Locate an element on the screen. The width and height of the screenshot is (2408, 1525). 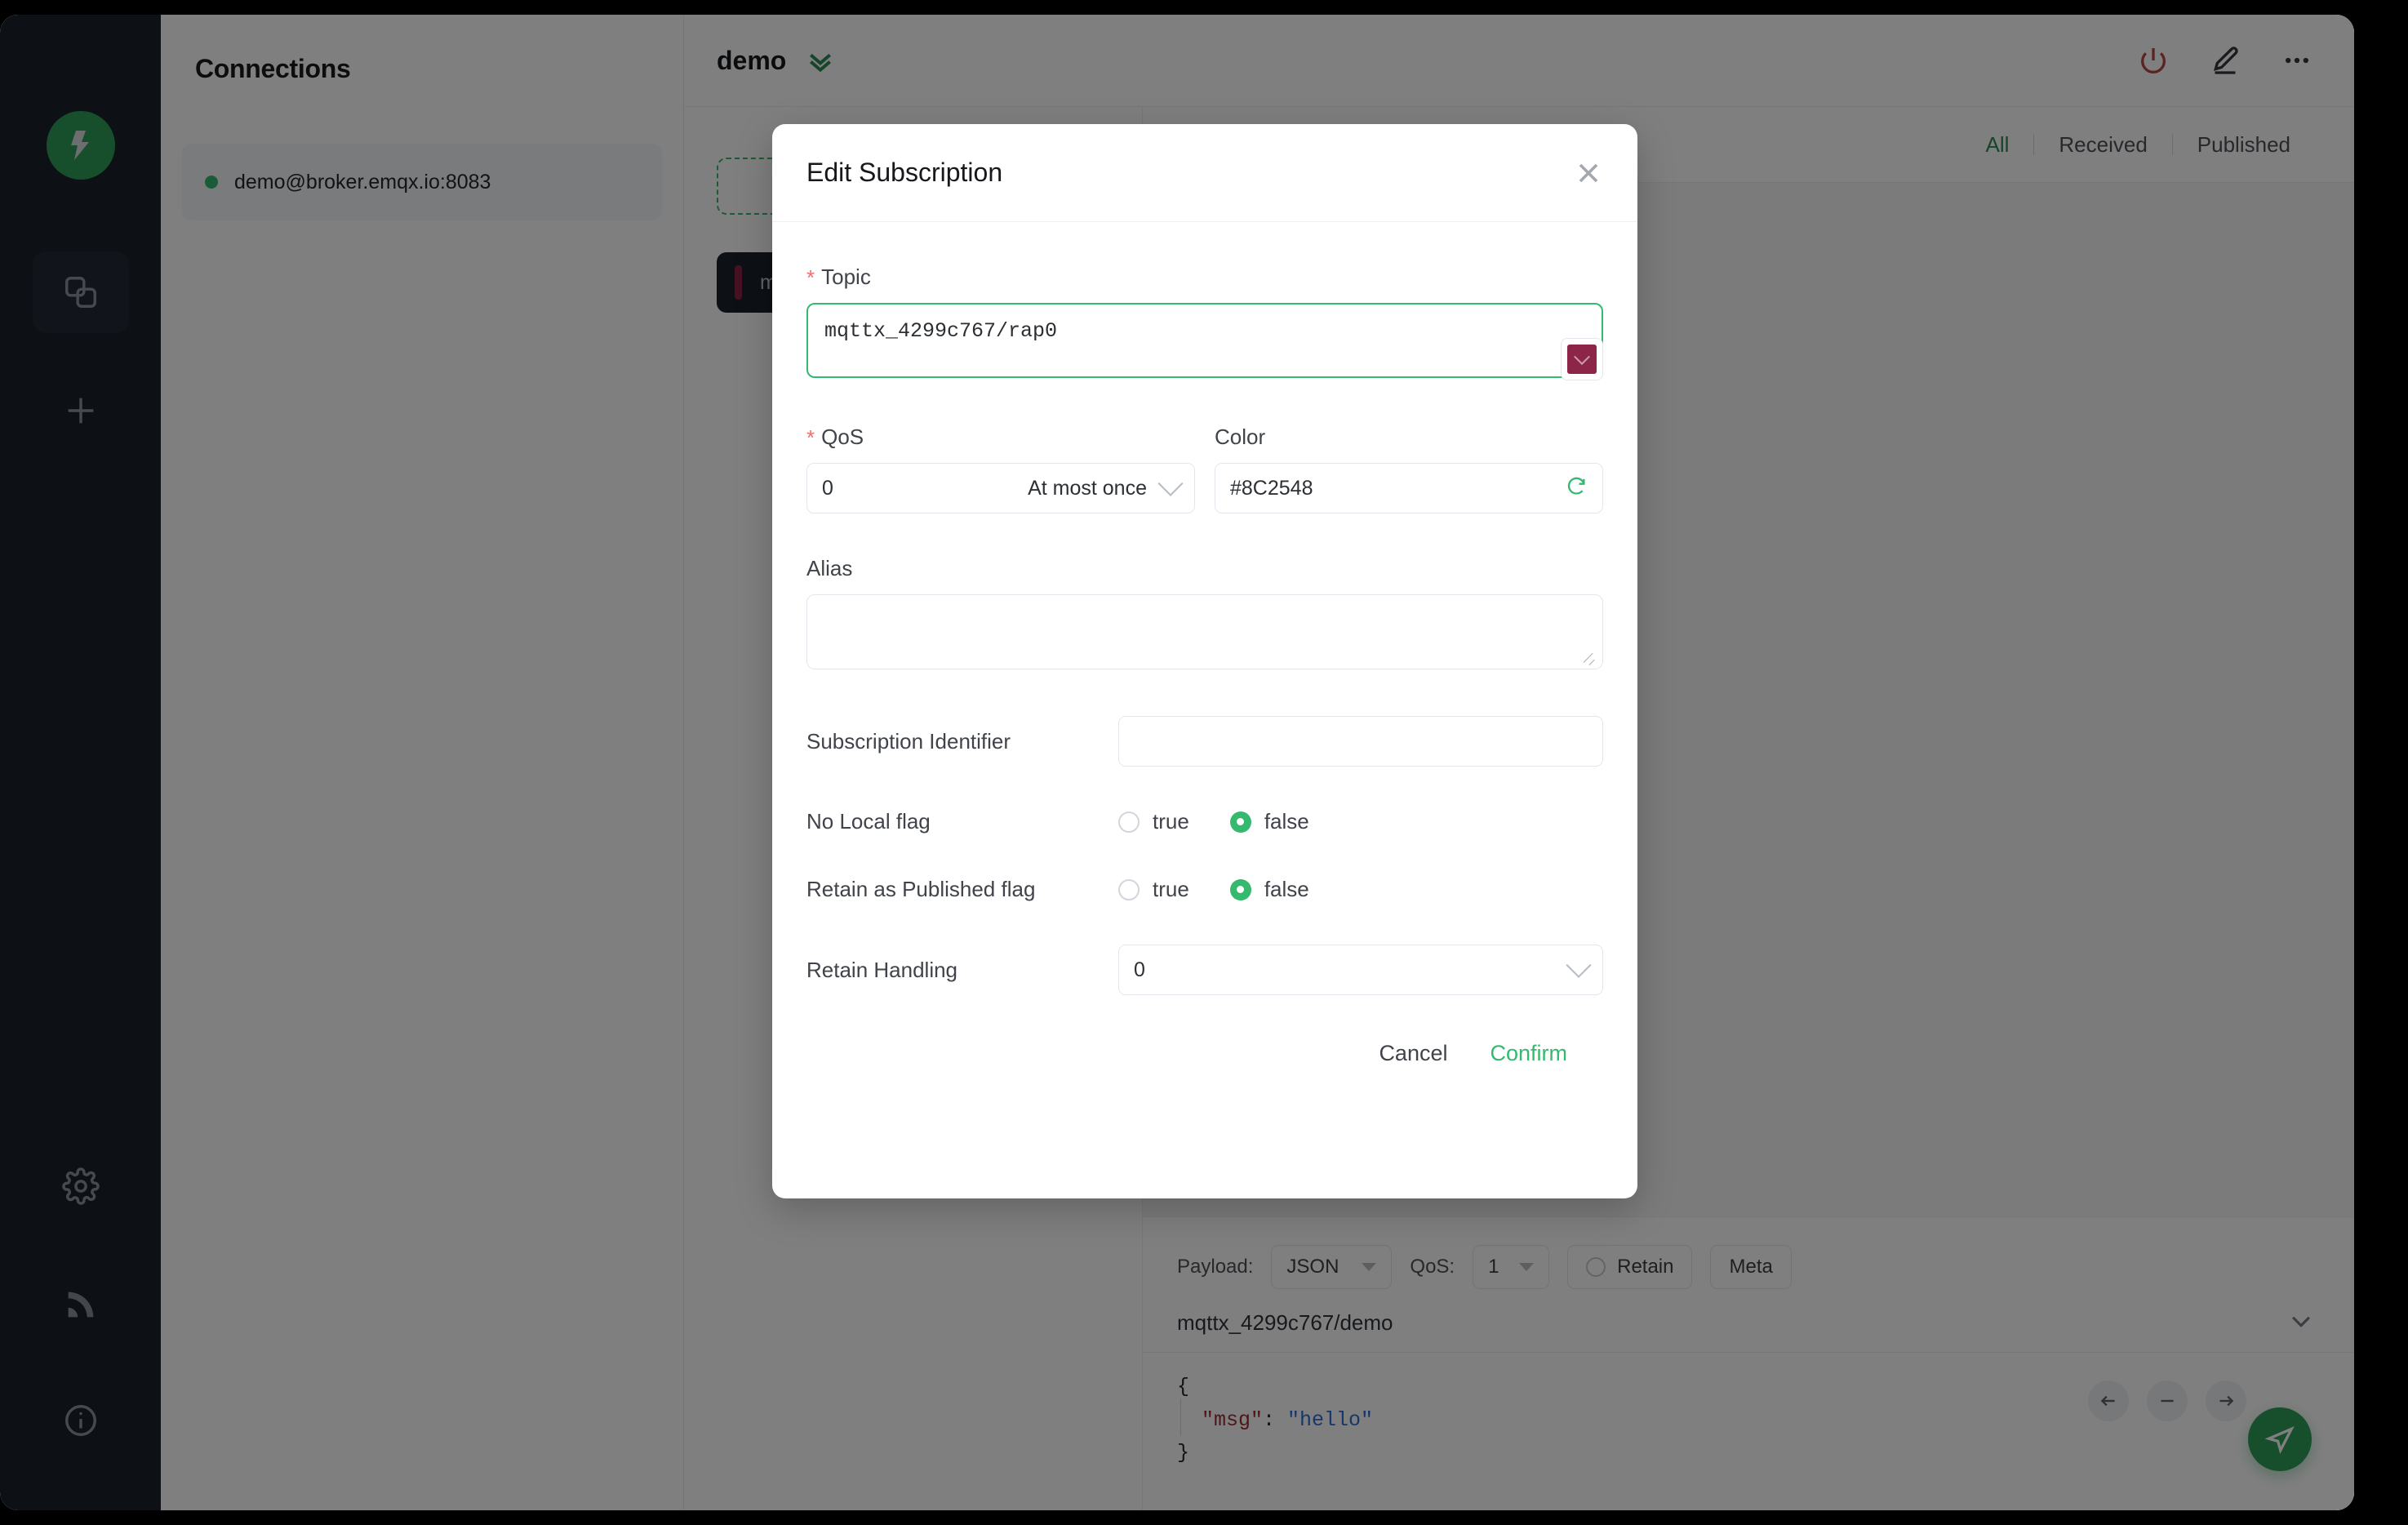
no-local-flag-row: No Local flag true false is located at coordinates (1204, 821).